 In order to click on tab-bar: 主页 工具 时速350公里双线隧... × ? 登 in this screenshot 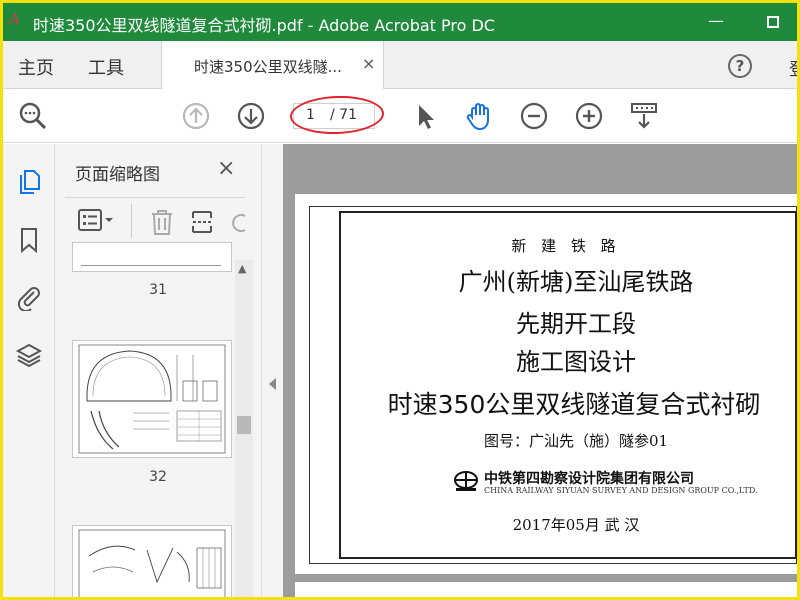, I will do `click(400, 65)`.